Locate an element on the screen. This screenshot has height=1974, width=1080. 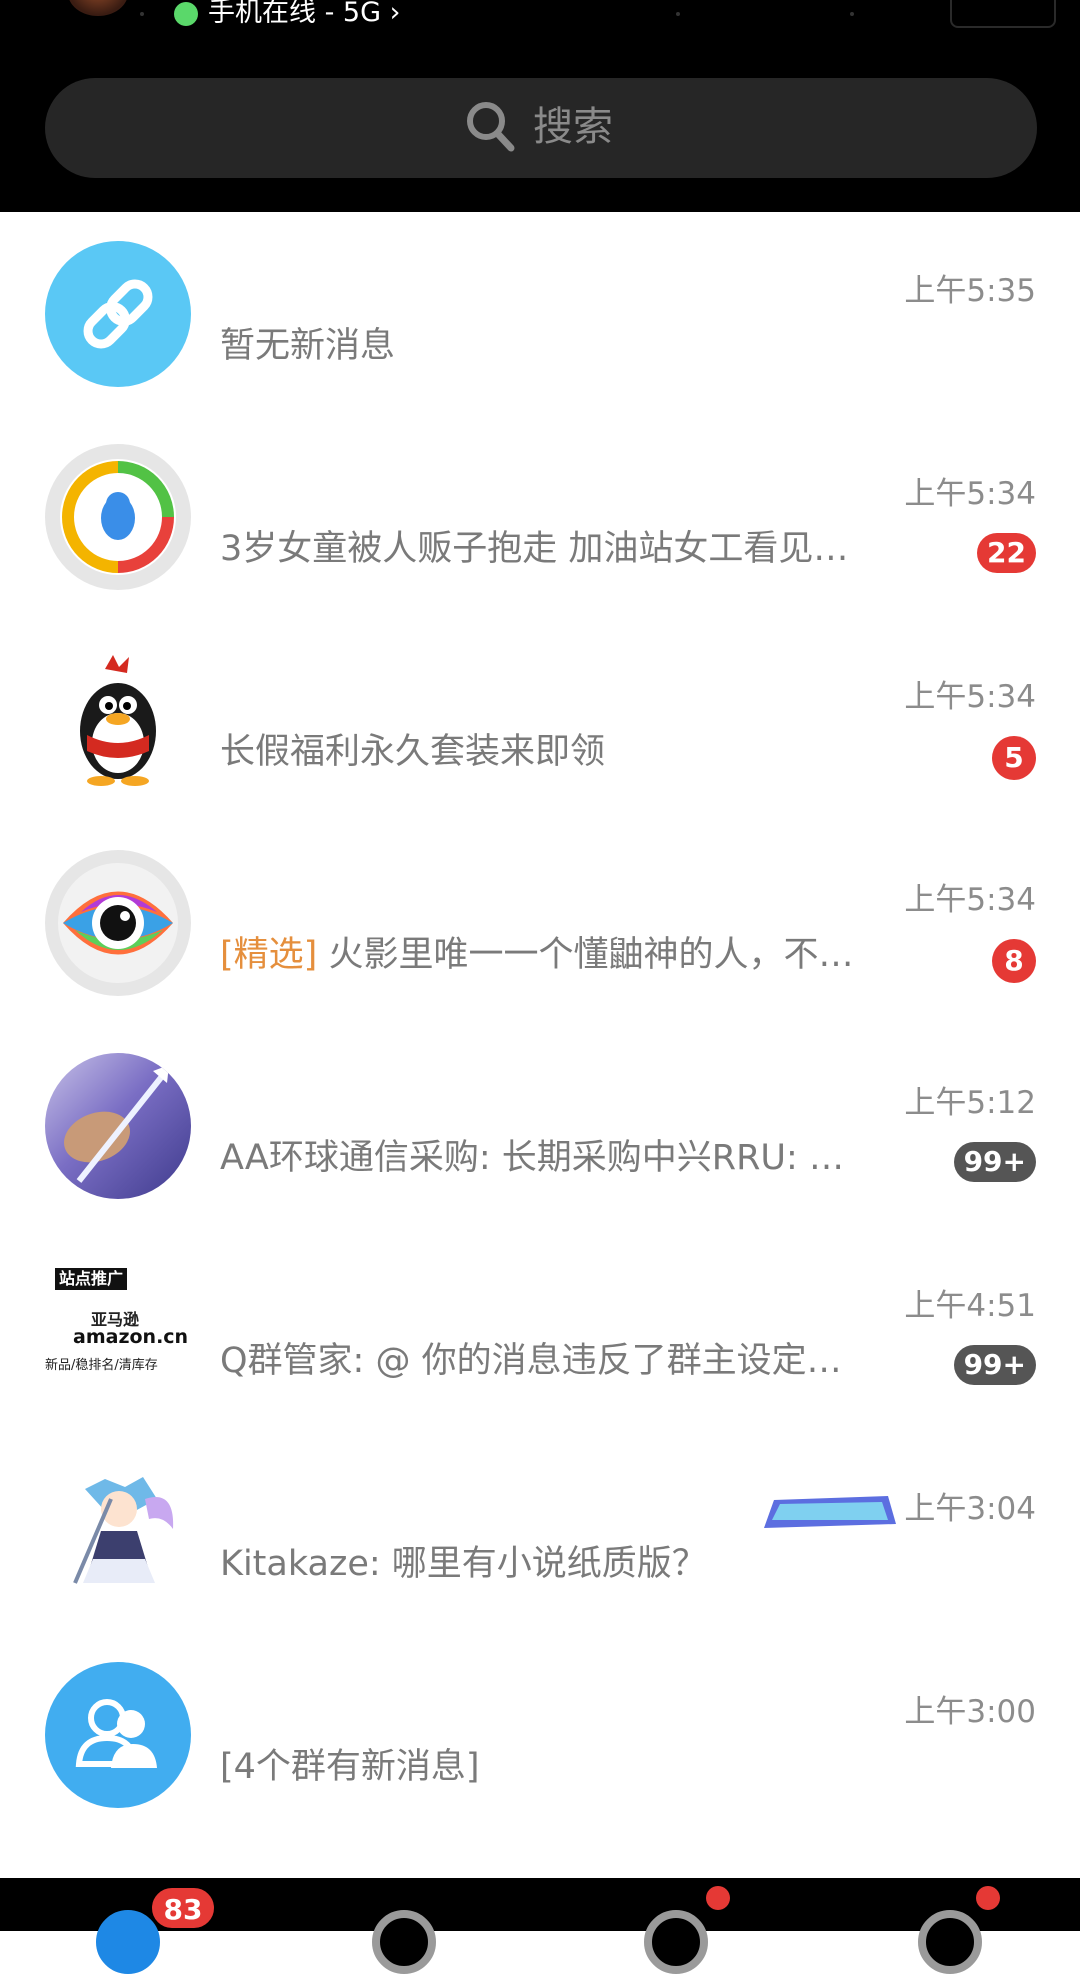
conversation-row: 上午5:12 AA环球通信采购: 长期采购中兴RRU: … 99+ is located at coordinates (540, 1125).